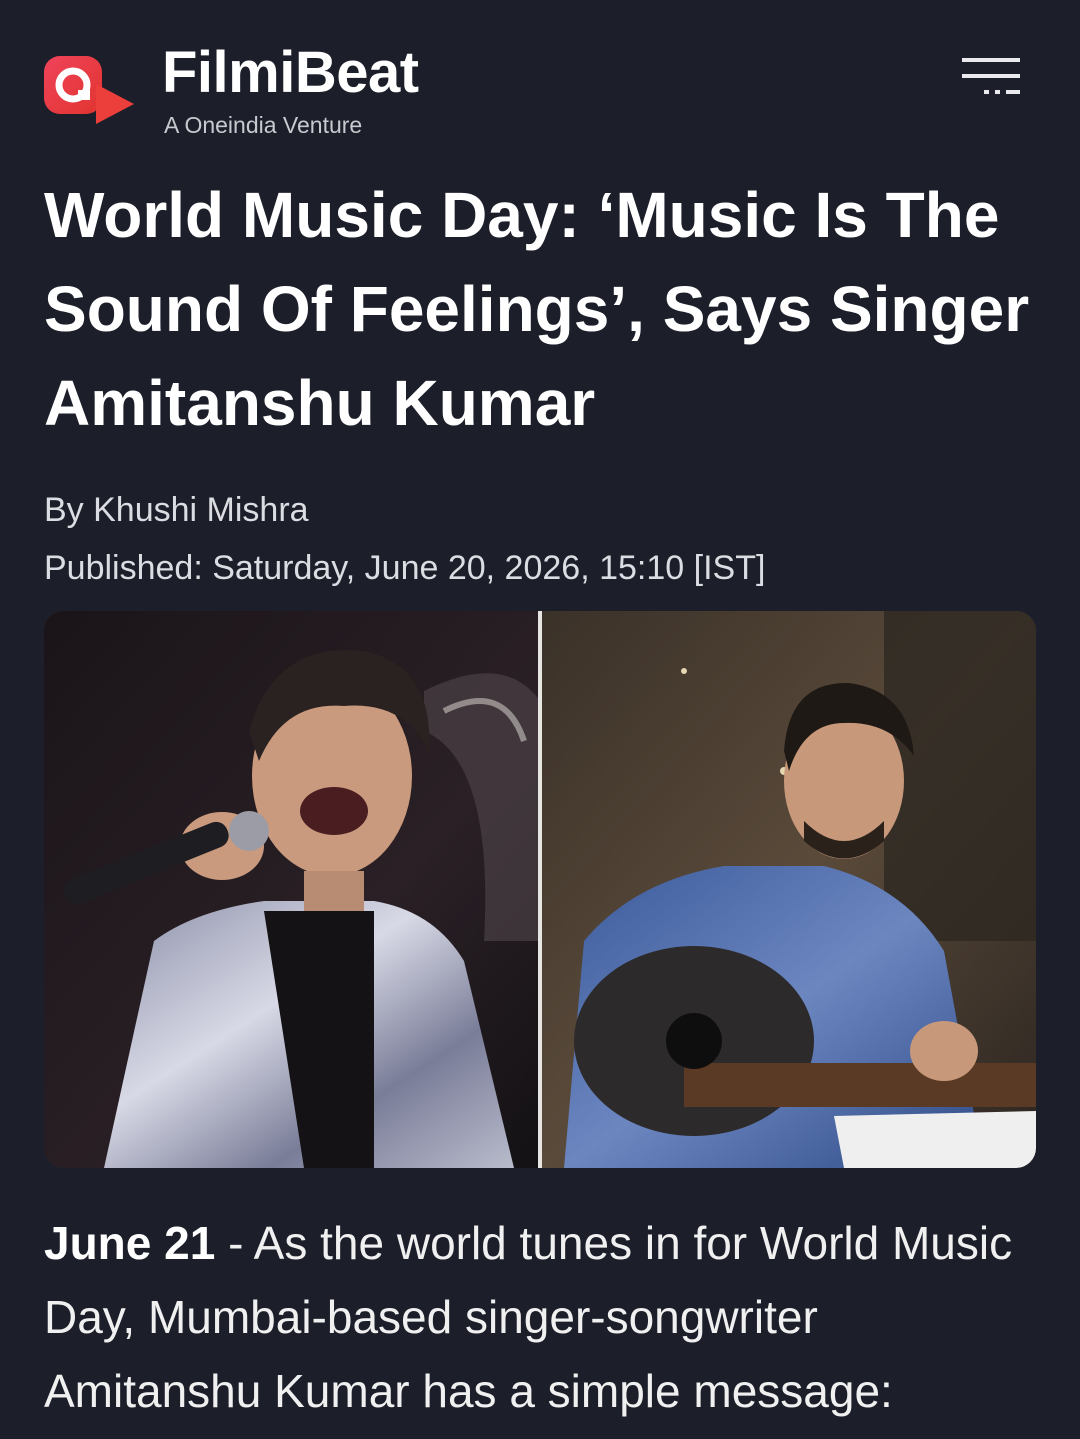  Describe the element at coordinates (992, 76) in the screenshot. I see `hamburger-menu-icon` at that location.